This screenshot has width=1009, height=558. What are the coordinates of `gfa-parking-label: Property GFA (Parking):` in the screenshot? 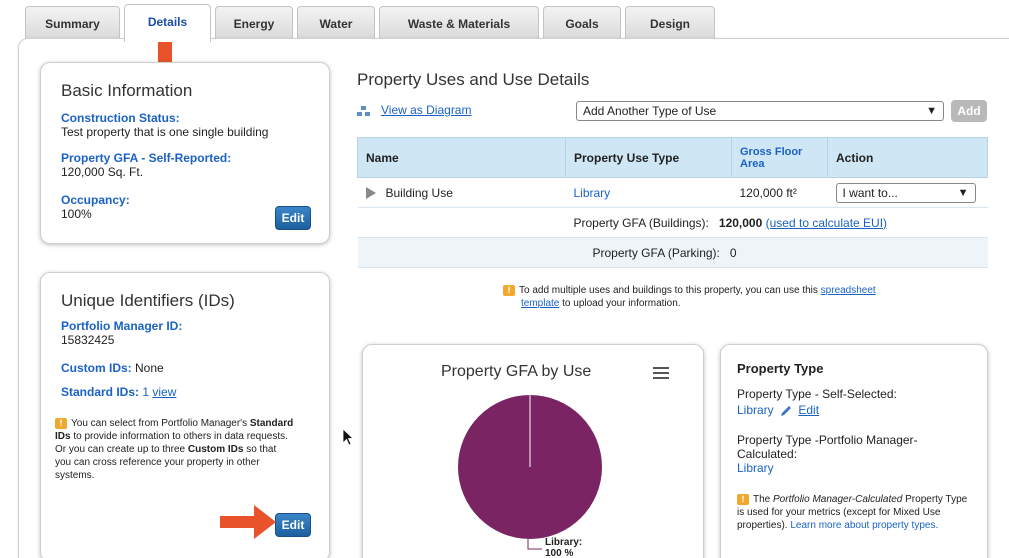 It's located at (656, 252).